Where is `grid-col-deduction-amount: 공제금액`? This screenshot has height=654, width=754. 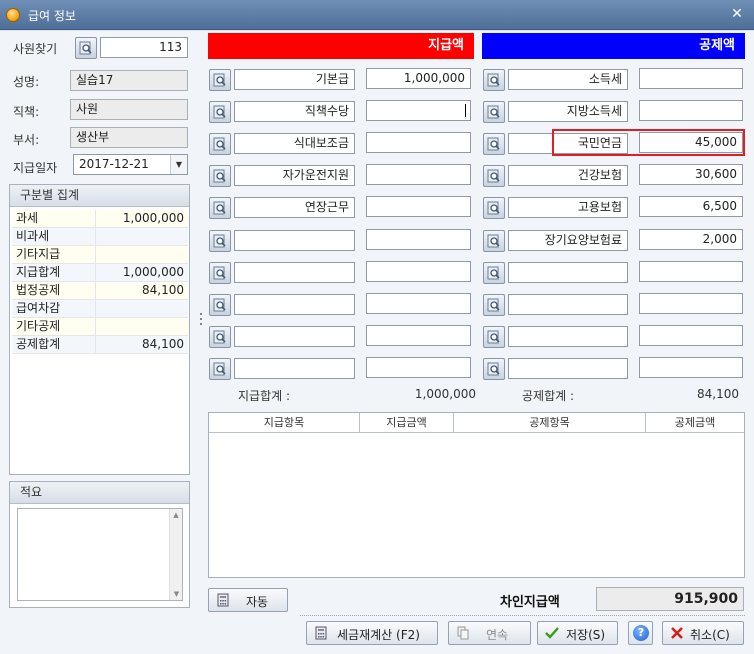 grid-col-deduction-amount: 공제금액 is located at coordinates (695, 423).